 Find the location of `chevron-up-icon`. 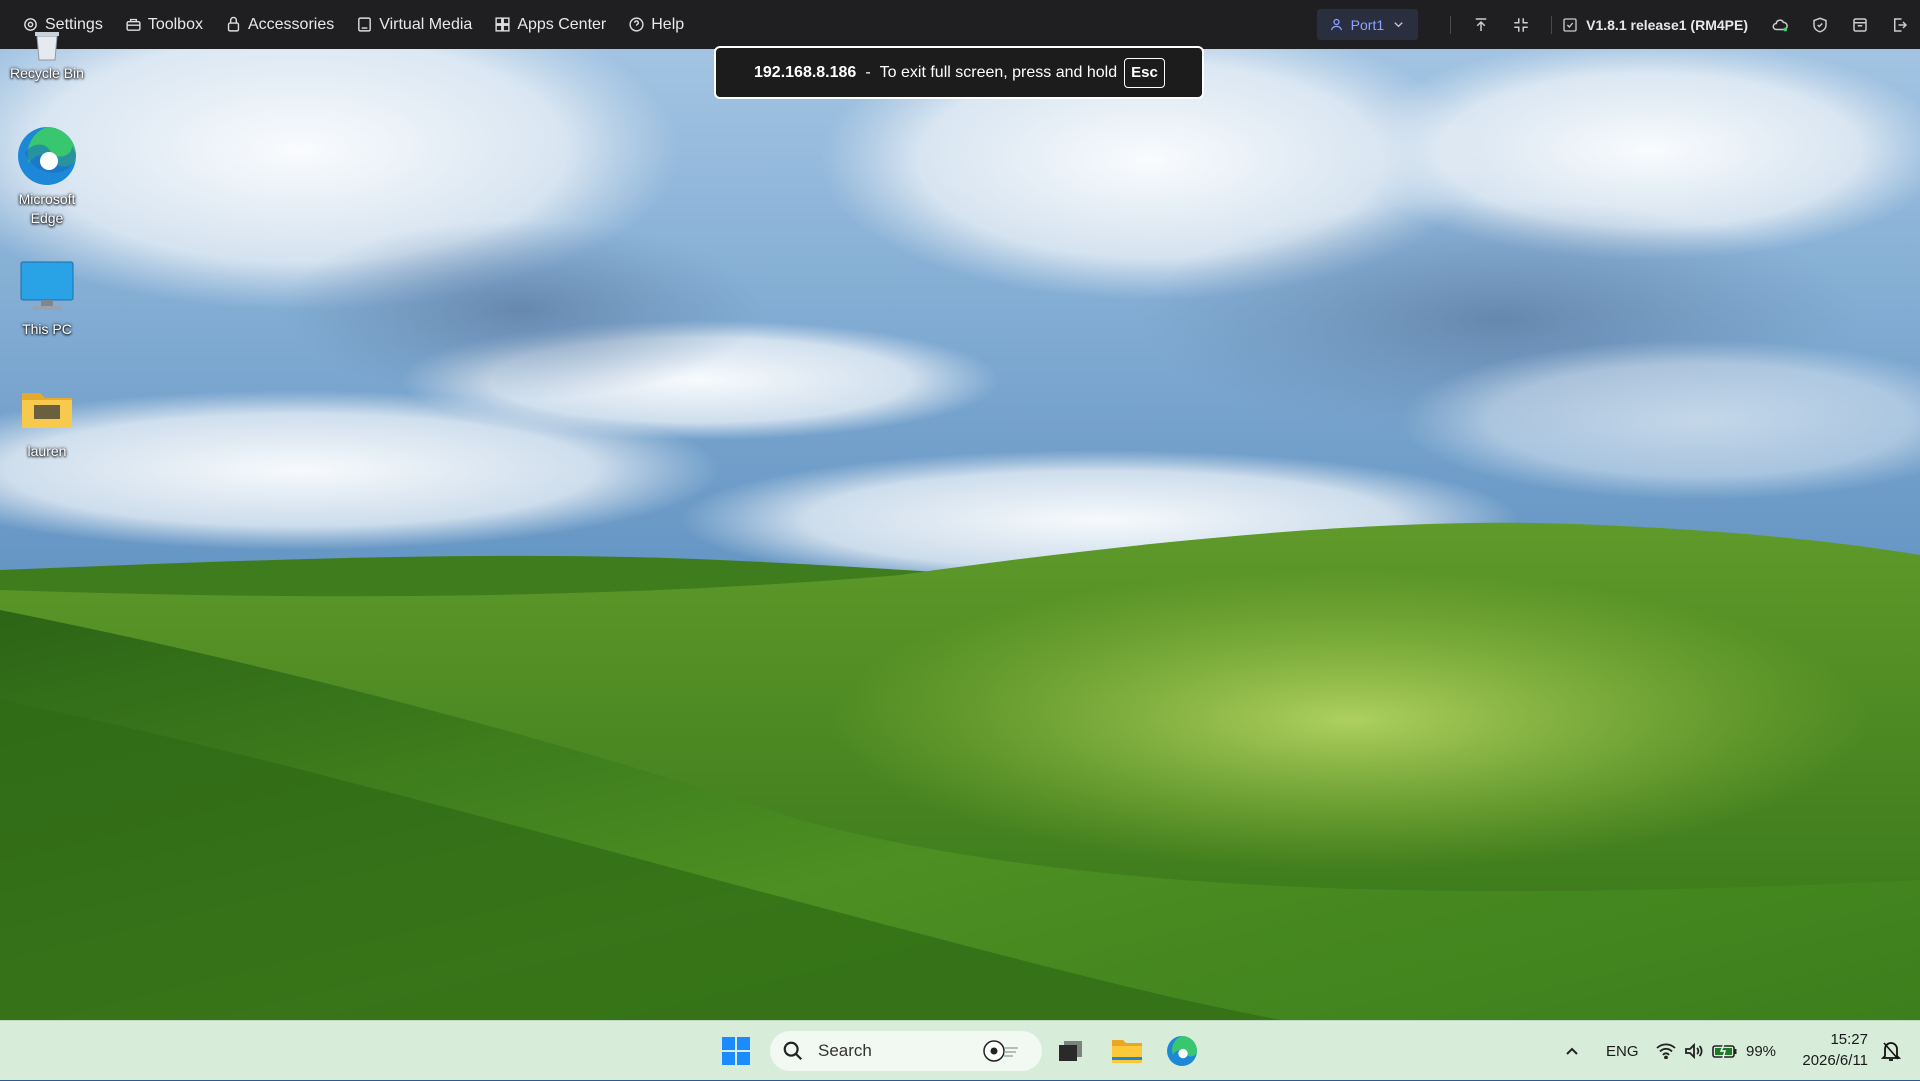

chevron-up-icon is located at coordinates (1572, 1051).